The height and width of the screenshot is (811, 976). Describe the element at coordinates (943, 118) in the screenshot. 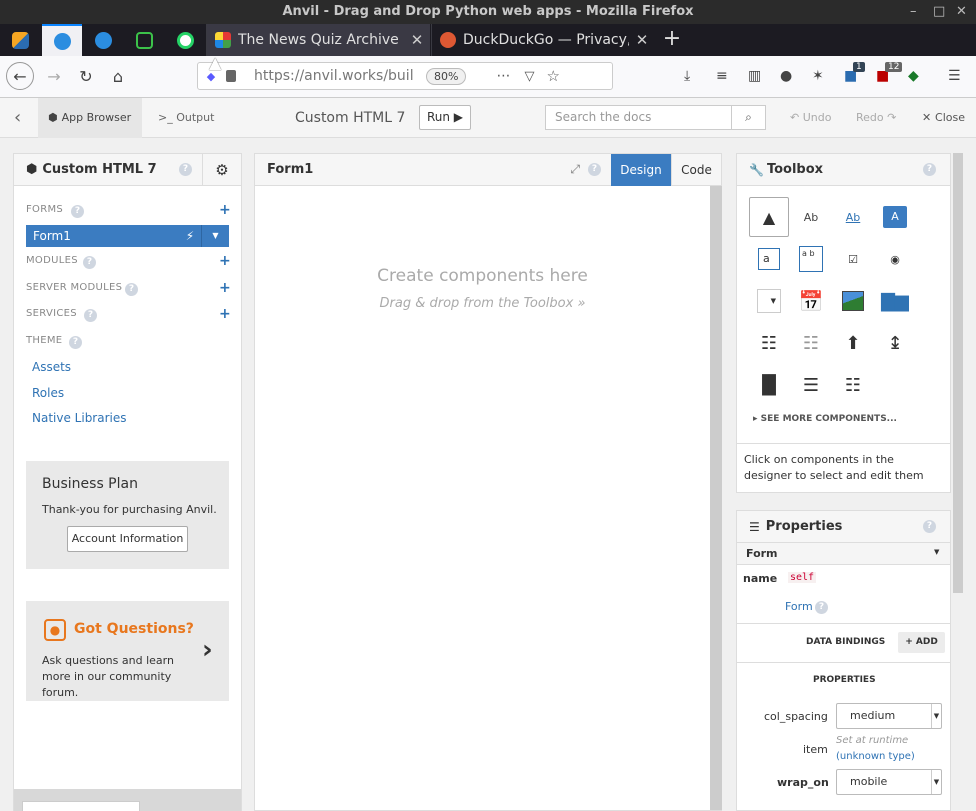

I see `close-button: ✕ Close` at that location.